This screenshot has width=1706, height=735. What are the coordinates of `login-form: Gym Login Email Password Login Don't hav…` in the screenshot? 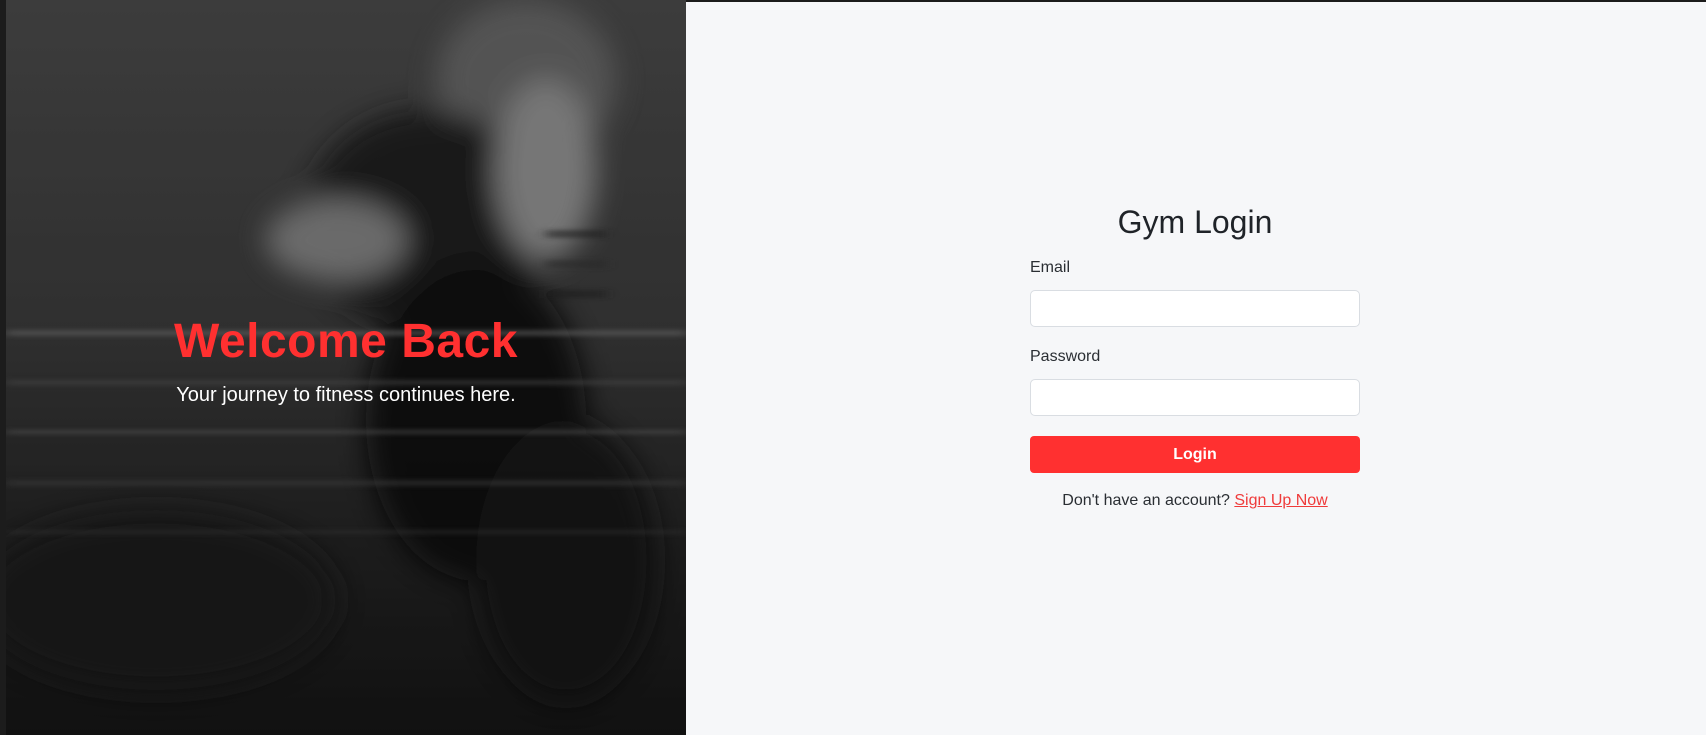 It's located at (1195, 356).